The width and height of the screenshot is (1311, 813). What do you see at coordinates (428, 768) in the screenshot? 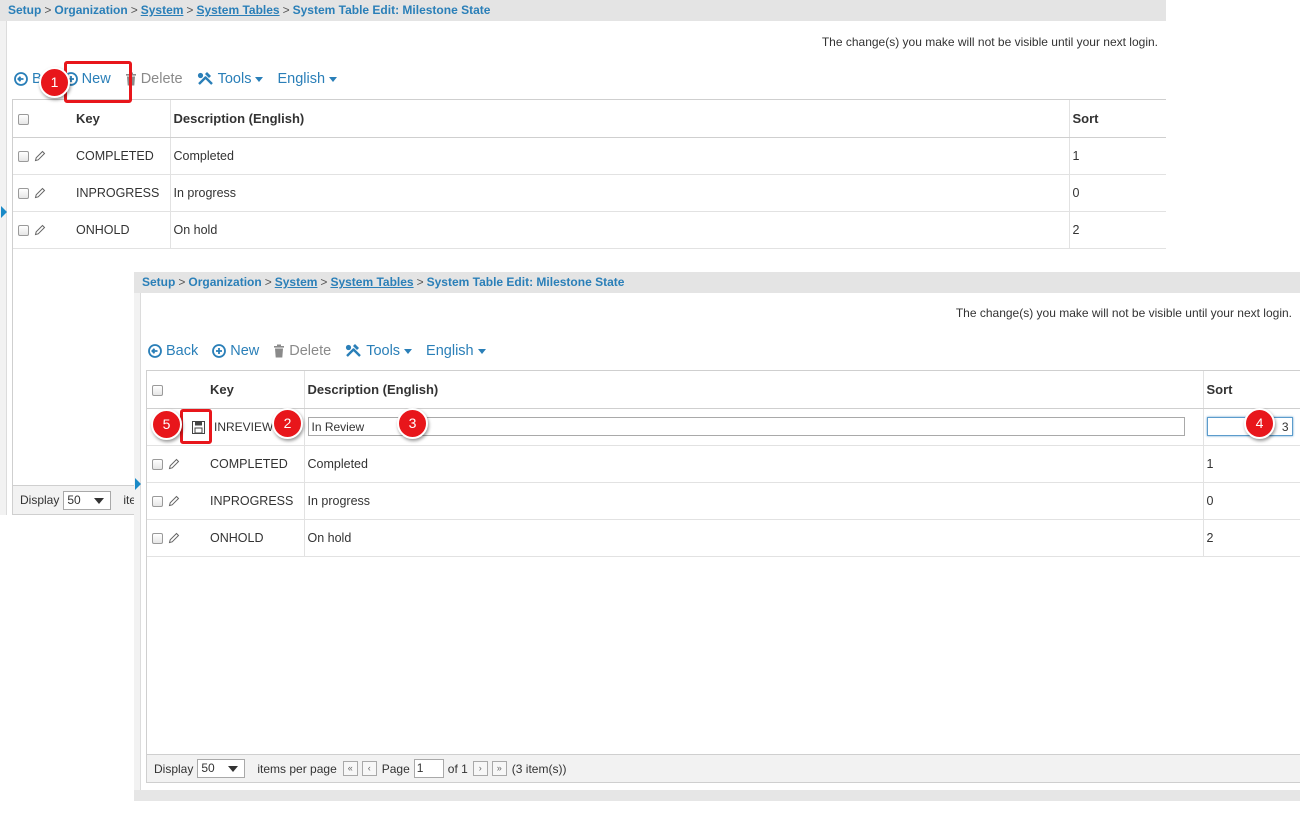
I see `page-number-input: 1` at bounding box center [428, 768].